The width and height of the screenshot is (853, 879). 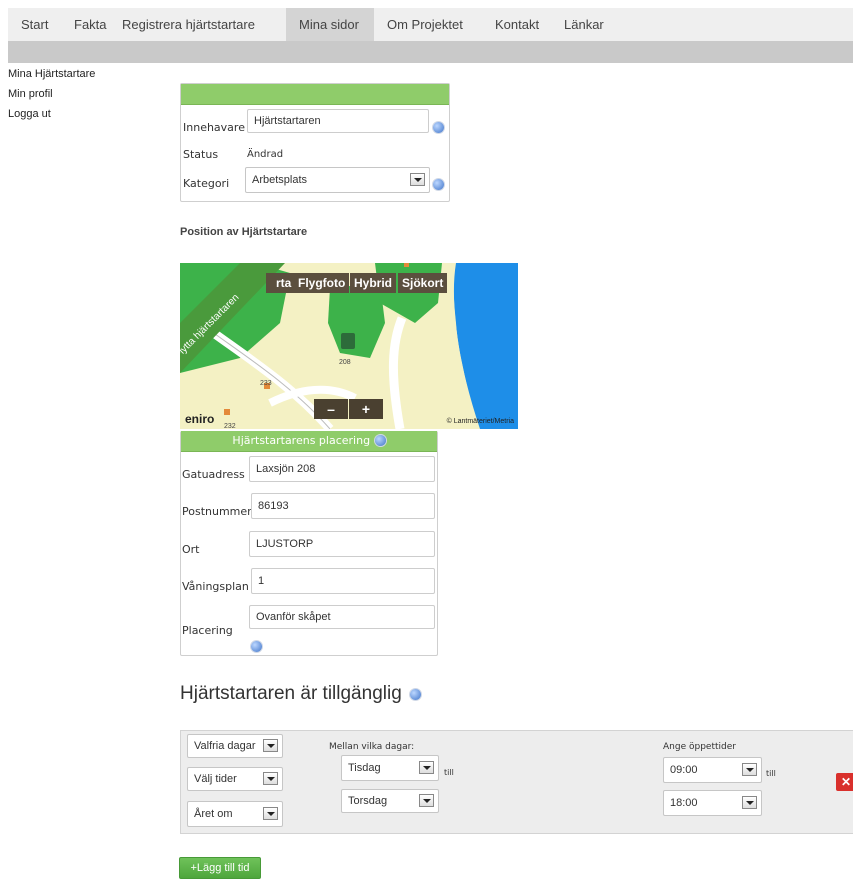 What do you see at coordinates (331, 409) in the screenshot?
I see `zoom-out-button: –` at bounding box center [331, 409].